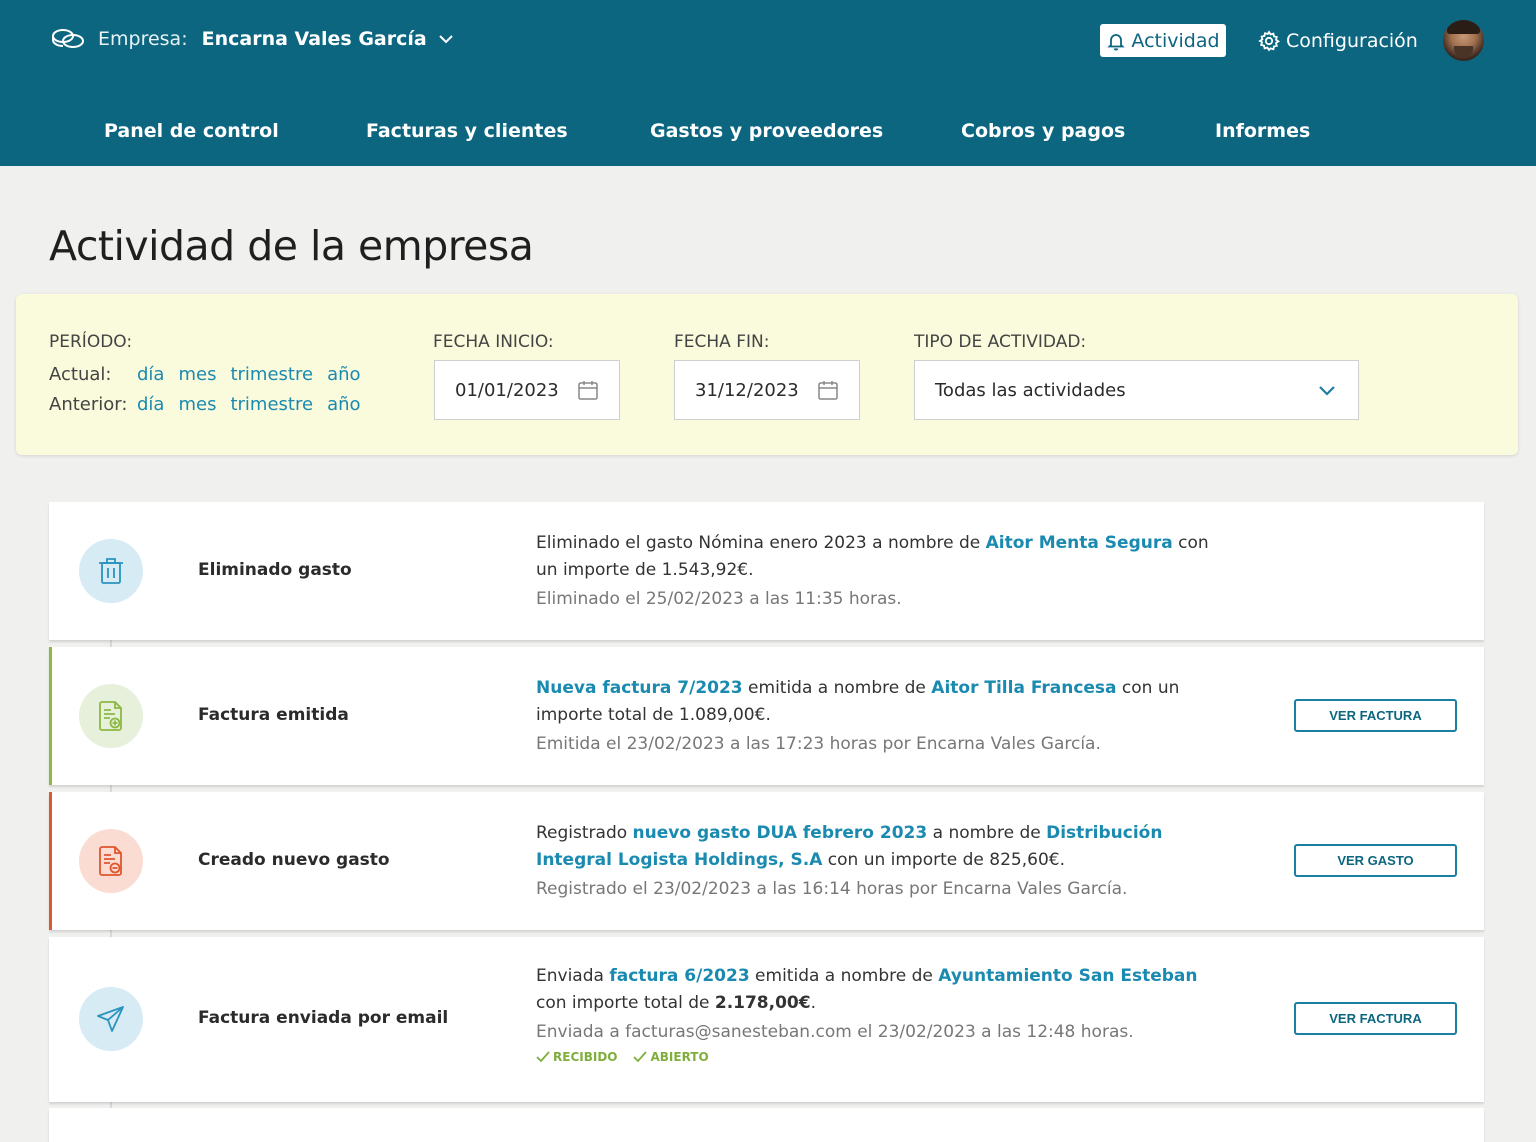 Image resolution: width=1536 pixels, height=1142 pixels. What do you see at coordinates (143, 39) in the screenshot?
I see `company-label: Empresa:` at bounding box center [143, 39].